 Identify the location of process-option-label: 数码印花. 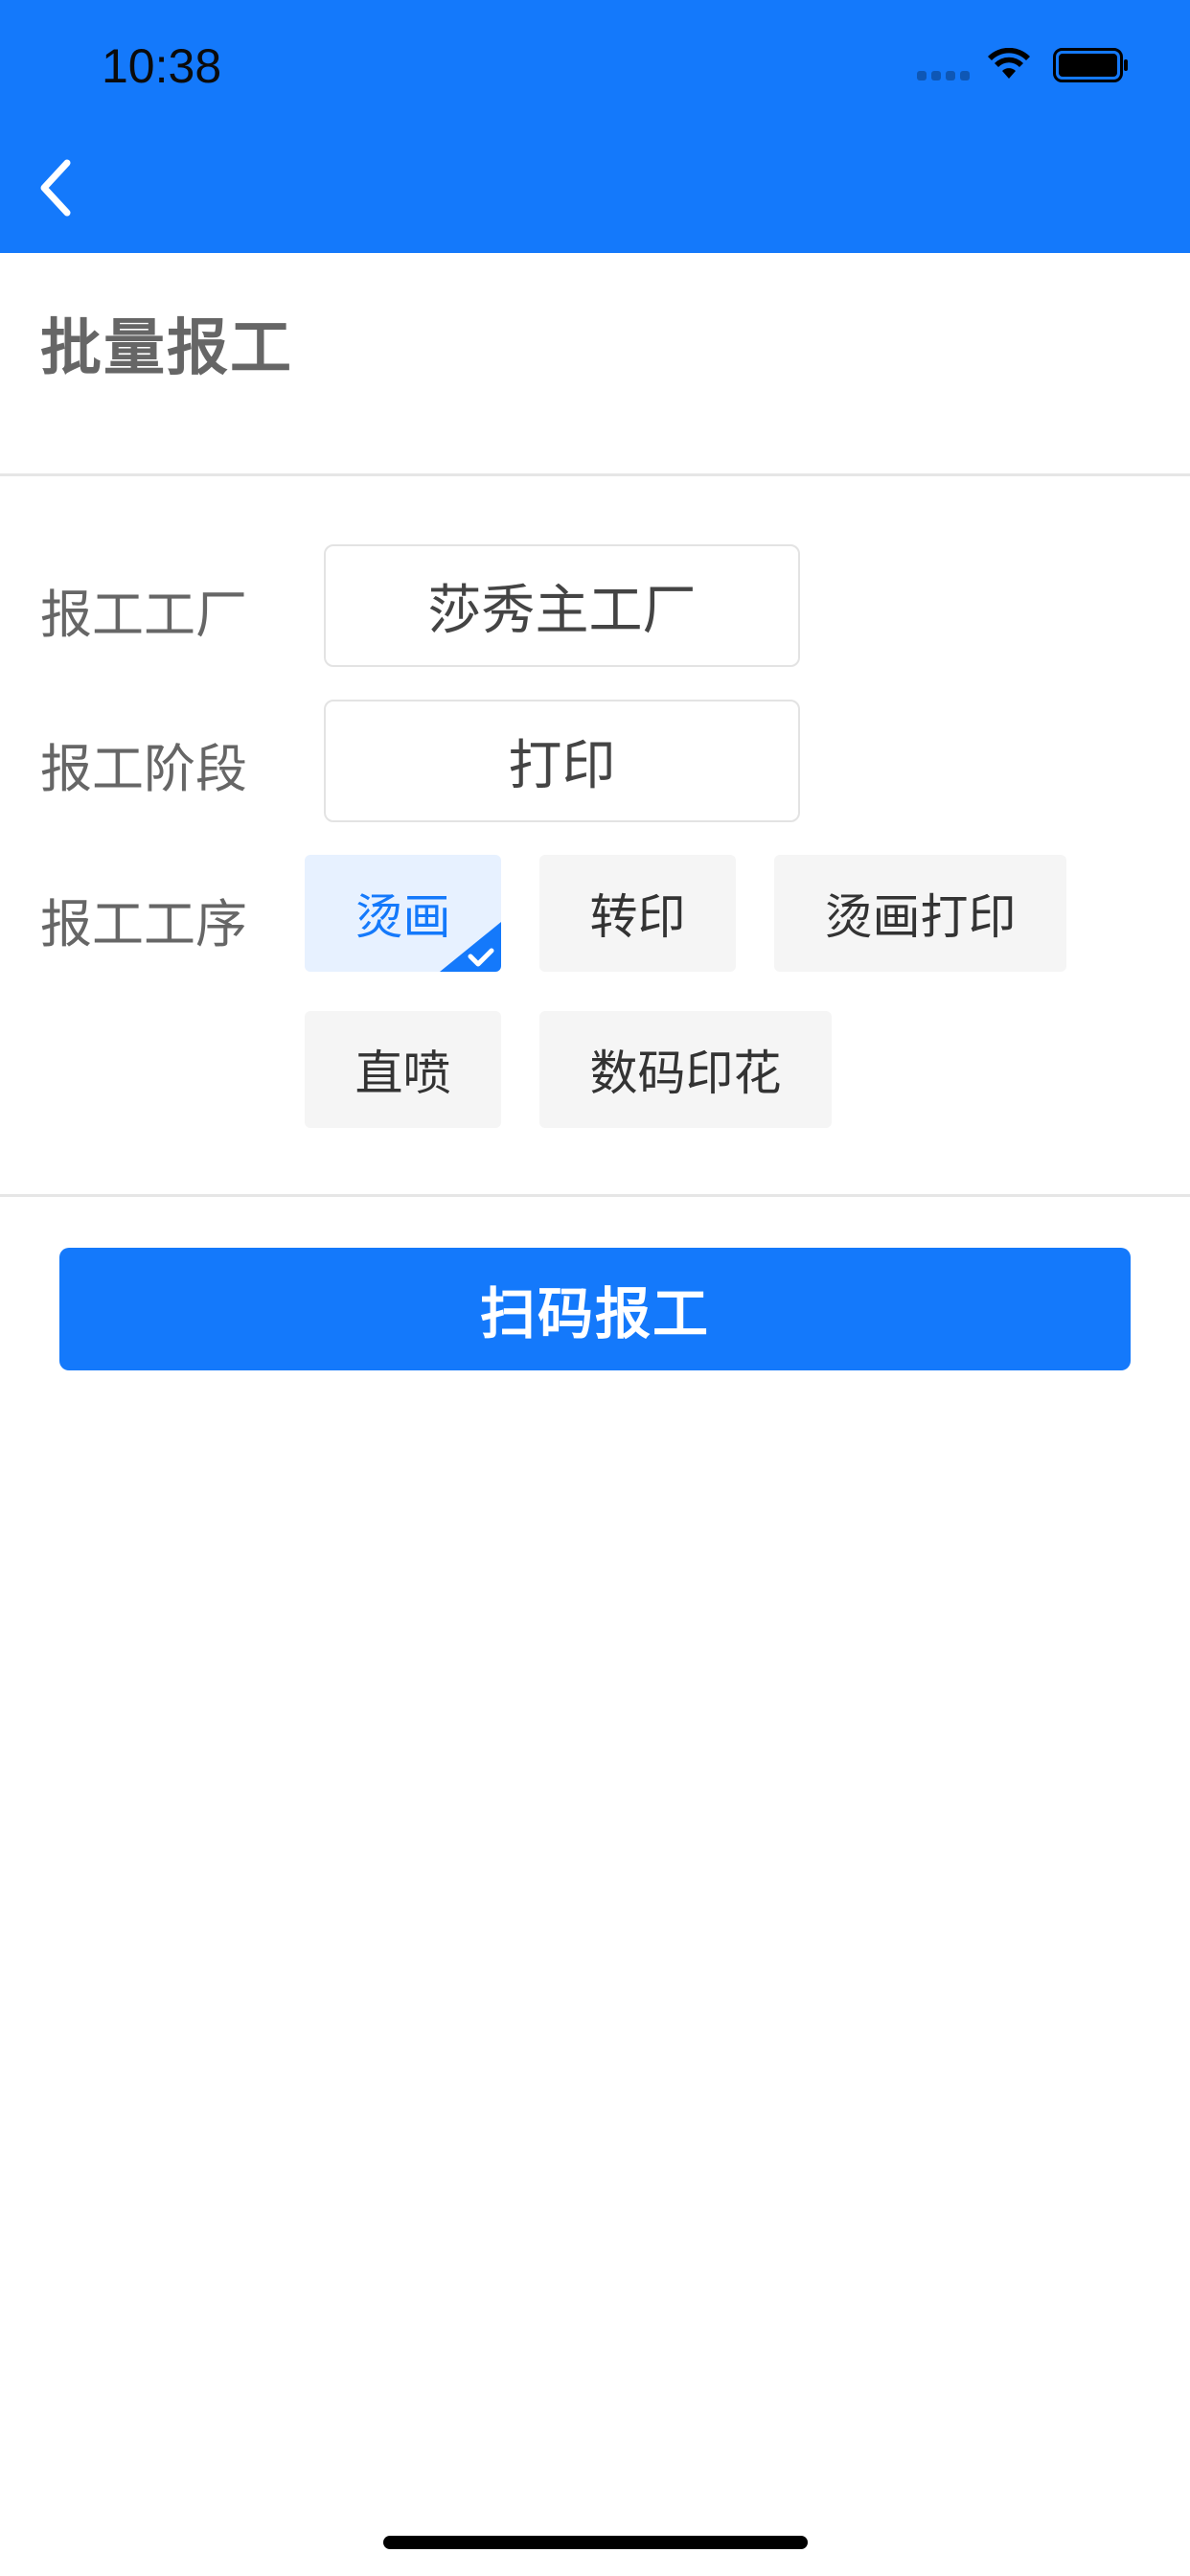
(685, 1073).